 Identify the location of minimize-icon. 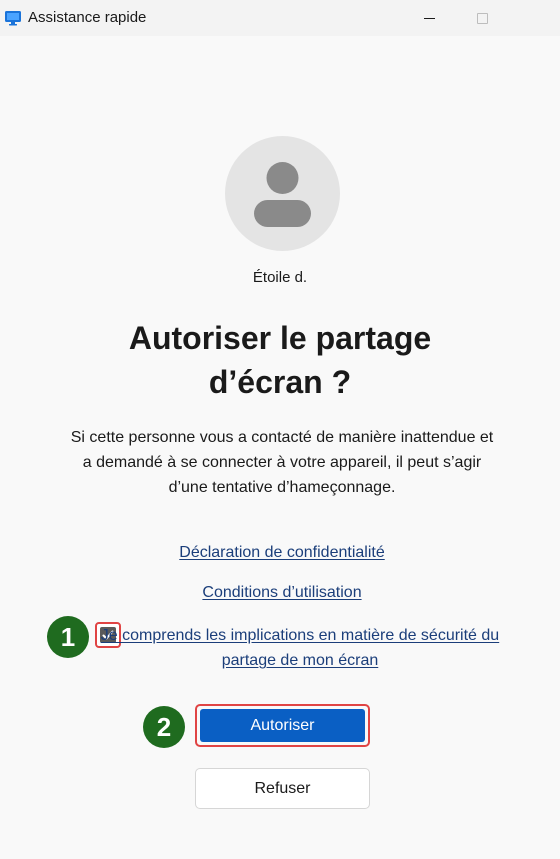
(429, 18).